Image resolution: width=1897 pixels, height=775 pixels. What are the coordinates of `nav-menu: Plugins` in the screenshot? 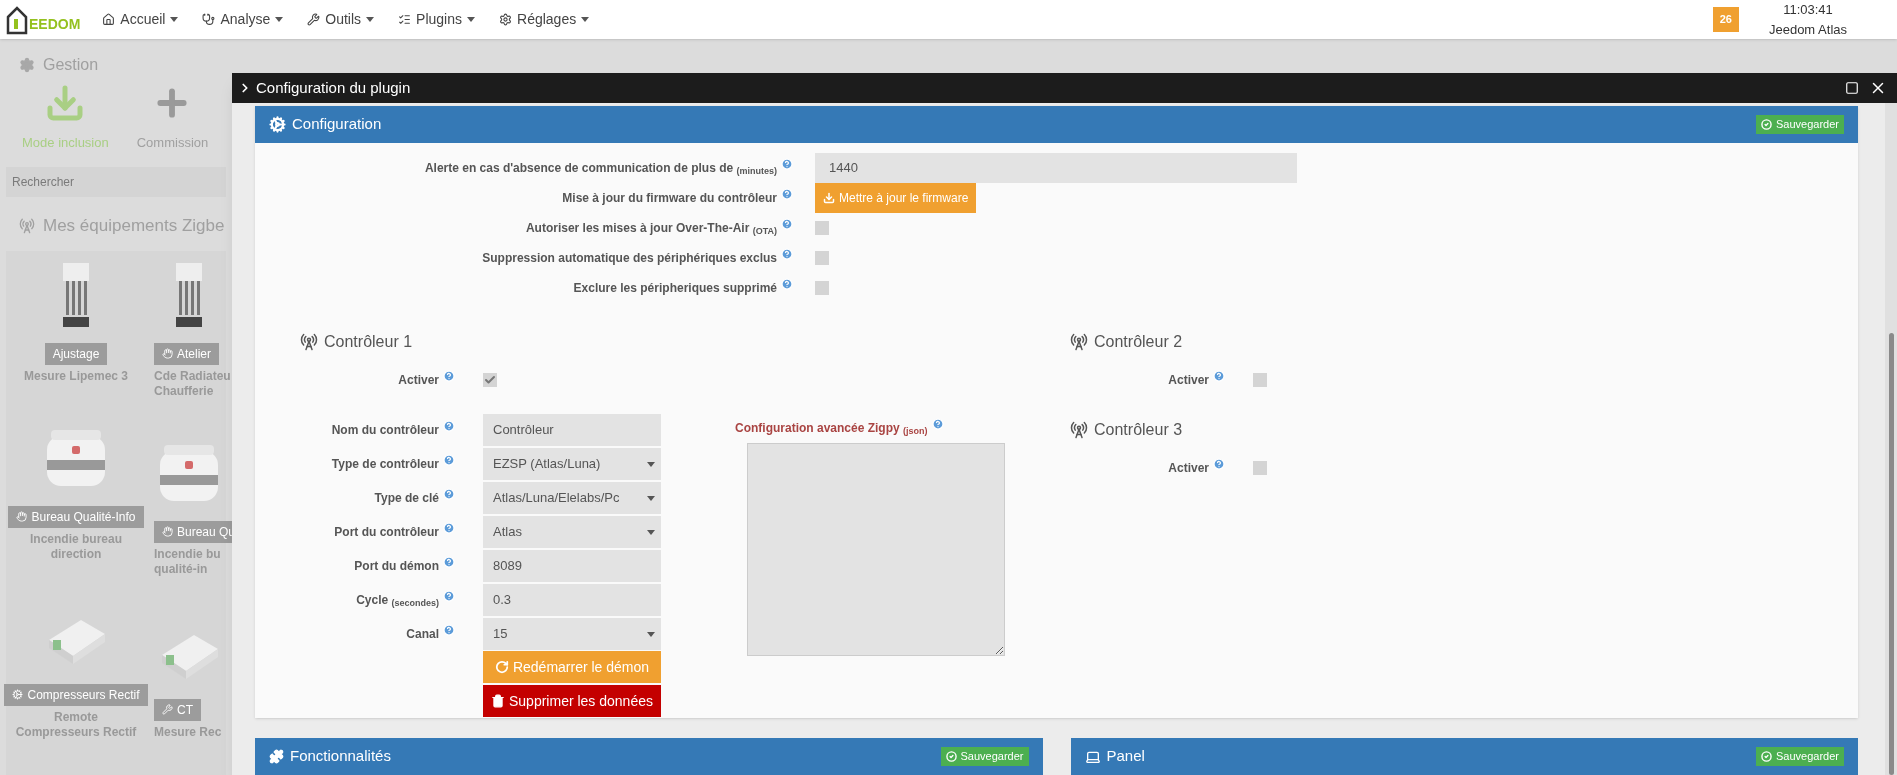 It's located at (436, 19).